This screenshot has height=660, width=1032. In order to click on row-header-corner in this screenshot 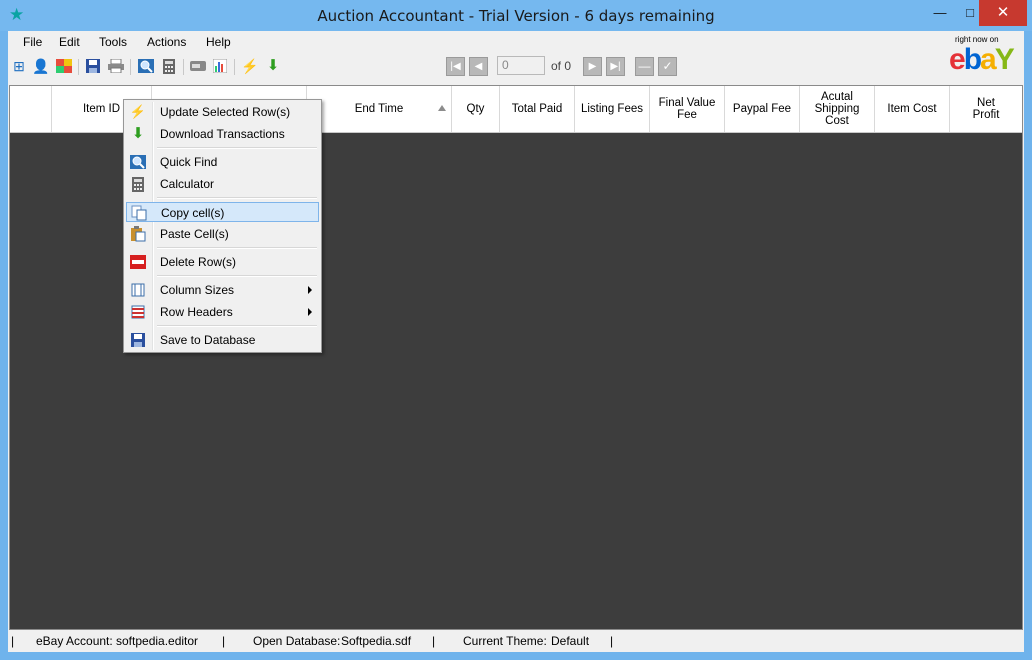, I will do `click(30, 109)`.